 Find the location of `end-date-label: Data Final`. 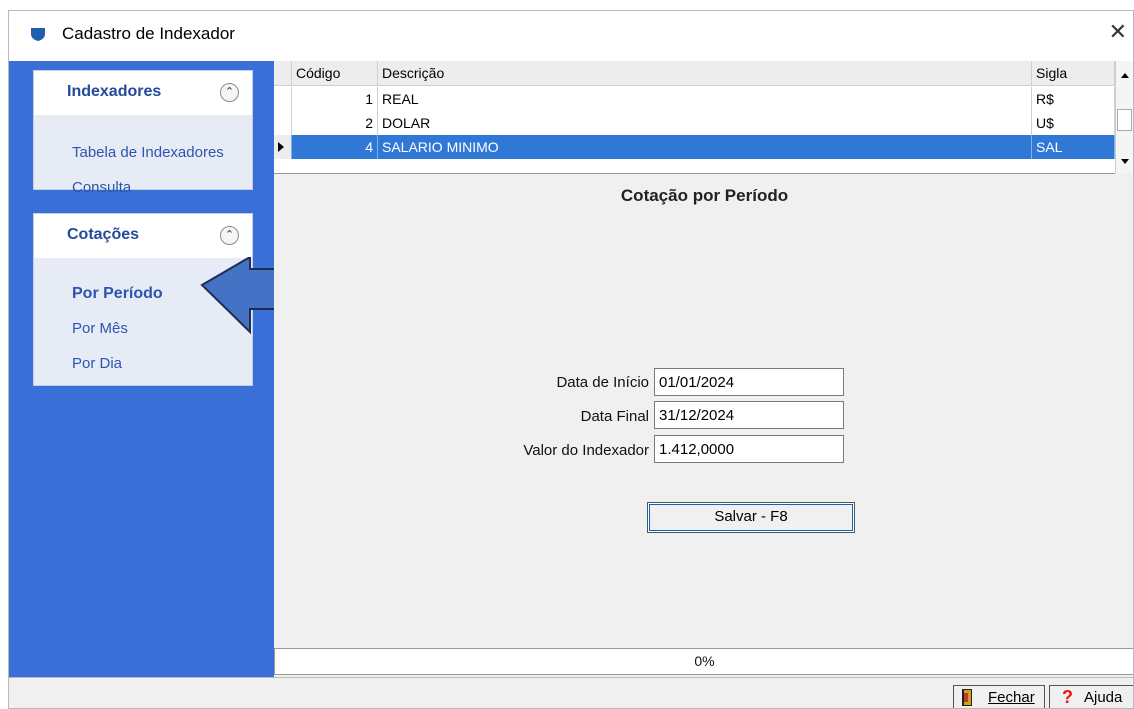

end-date-label: Data Final is located at coordinates (614, 416).